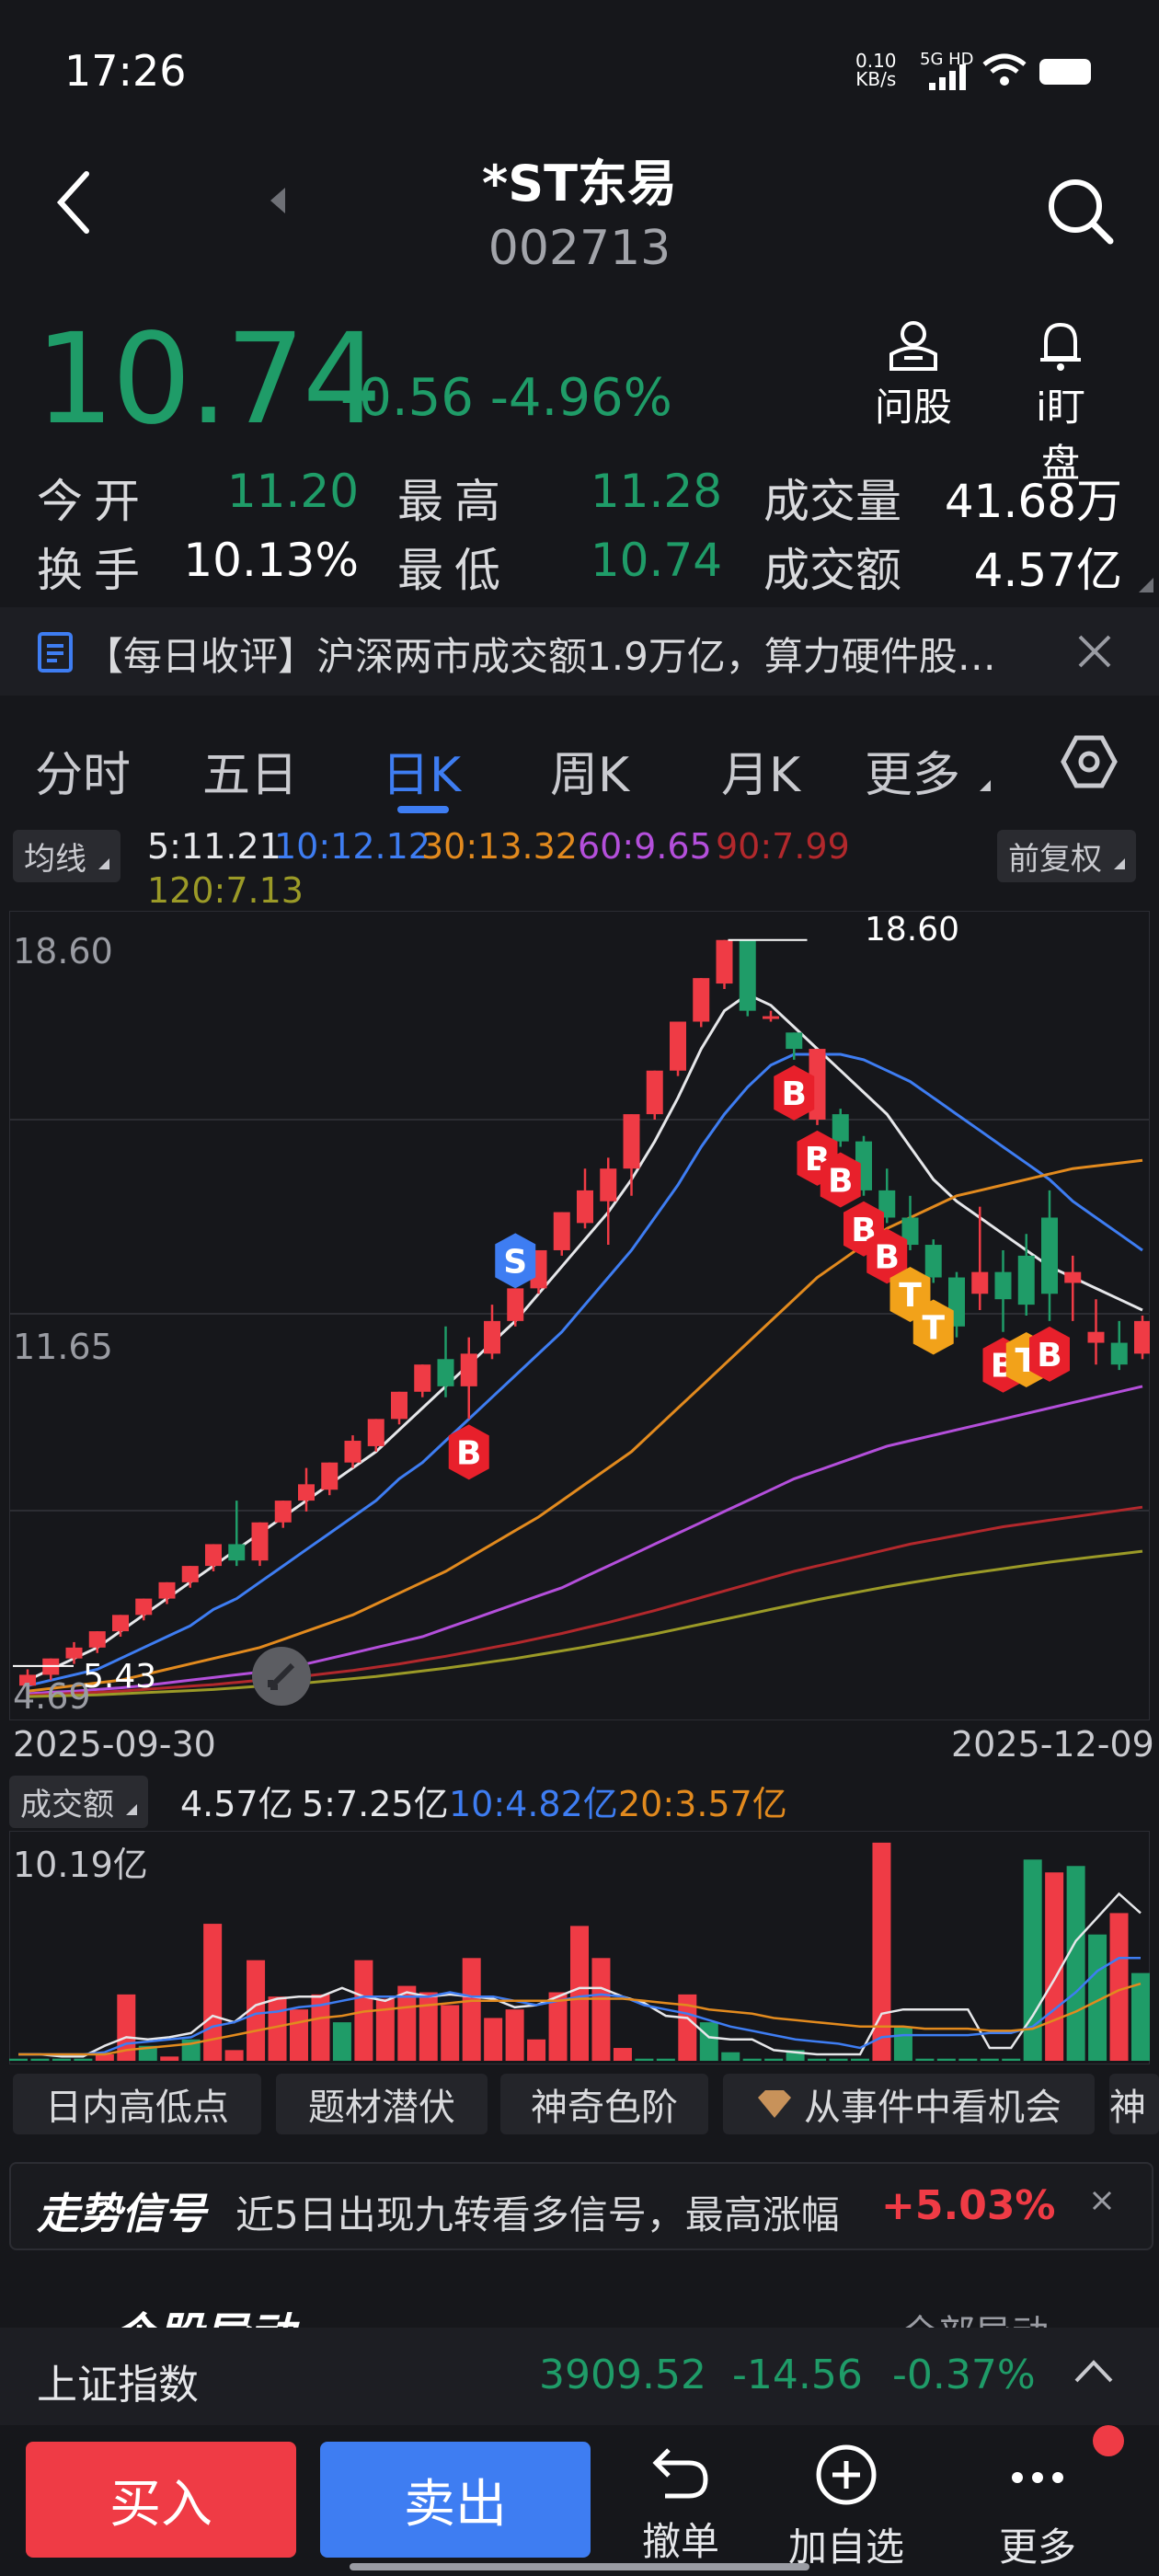 The height and width of the screenshot is (2576, 1159). Describe the element at coordinates (499, 846) in the screenshot. I see `ma30-value: 30:13.32` at that location.